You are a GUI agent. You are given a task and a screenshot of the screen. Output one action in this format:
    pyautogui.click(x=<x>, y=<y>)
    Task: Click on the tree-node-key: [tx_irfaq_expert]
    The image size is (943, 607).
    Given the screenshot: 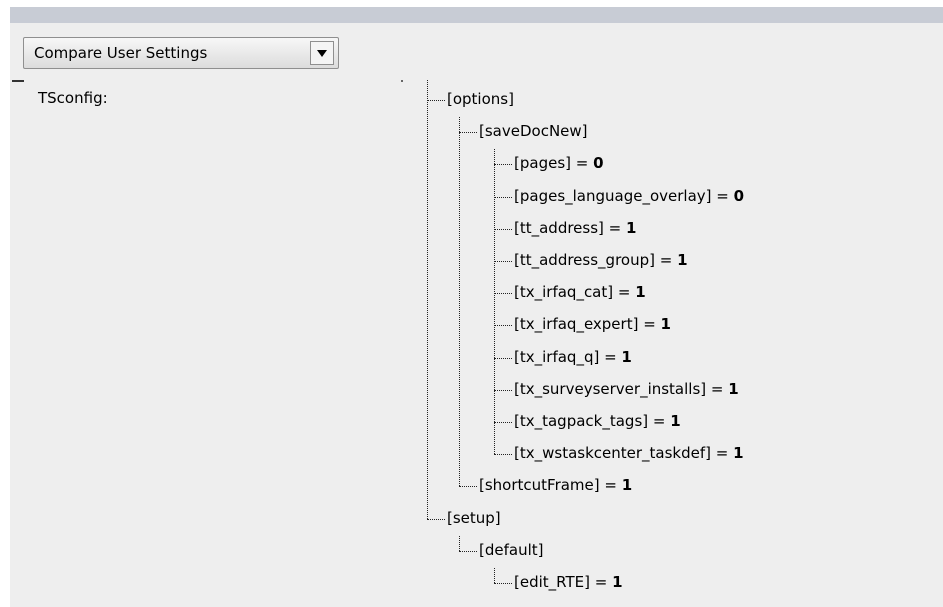 What is the action you would take?
    pyautogui.click(x=576, y=324)
    